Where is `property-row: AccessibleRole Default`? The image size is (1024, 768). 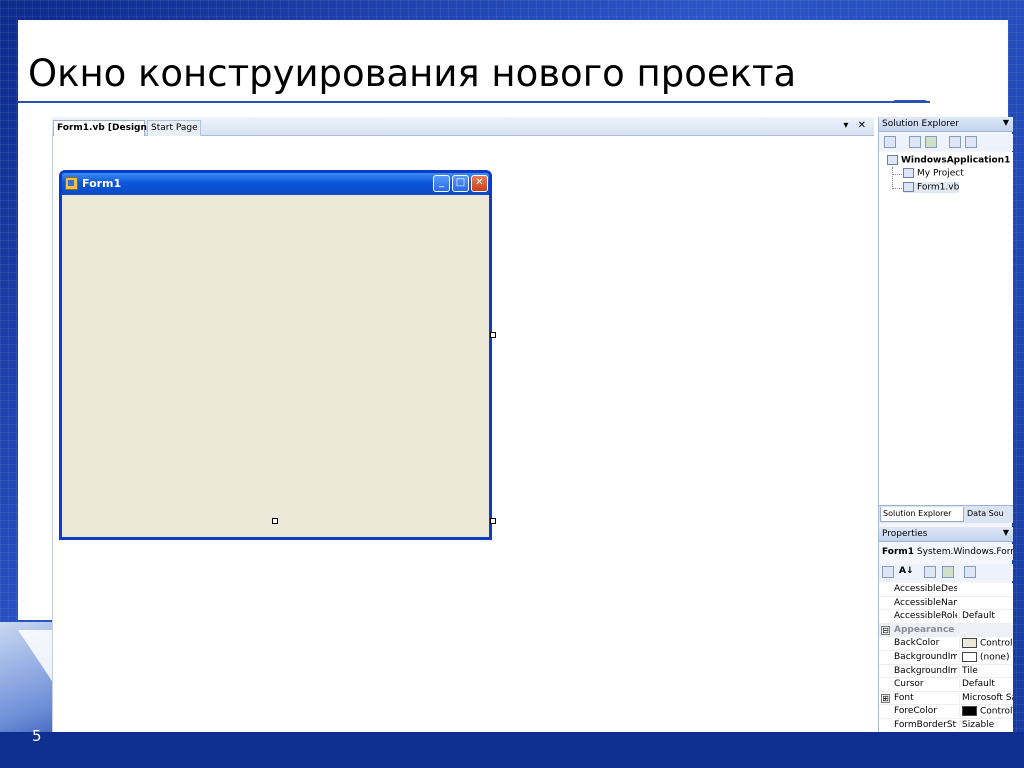
property-row: AccessibleRole Default is located at coordinates (946, 617).